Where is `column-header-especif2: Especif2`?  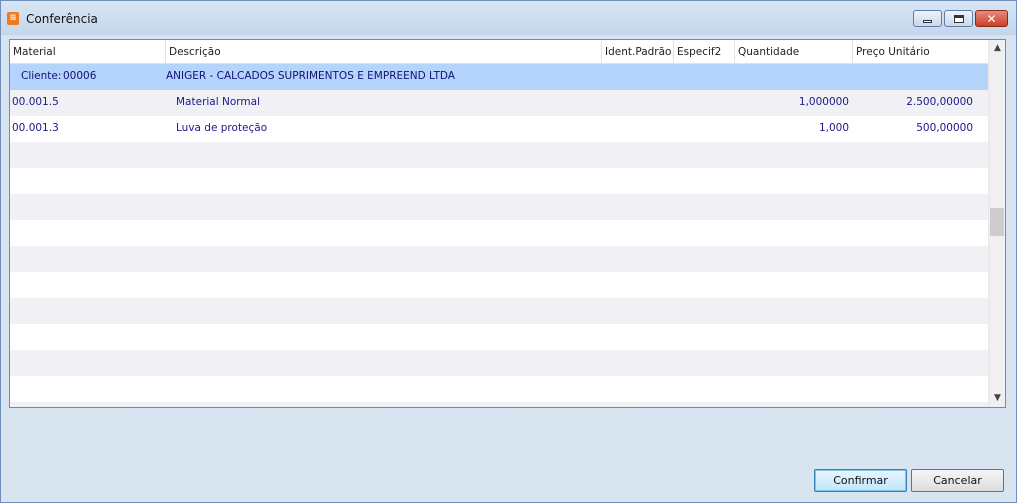
column-header-especif2: Especif2 is located at coordinates (704, 52).